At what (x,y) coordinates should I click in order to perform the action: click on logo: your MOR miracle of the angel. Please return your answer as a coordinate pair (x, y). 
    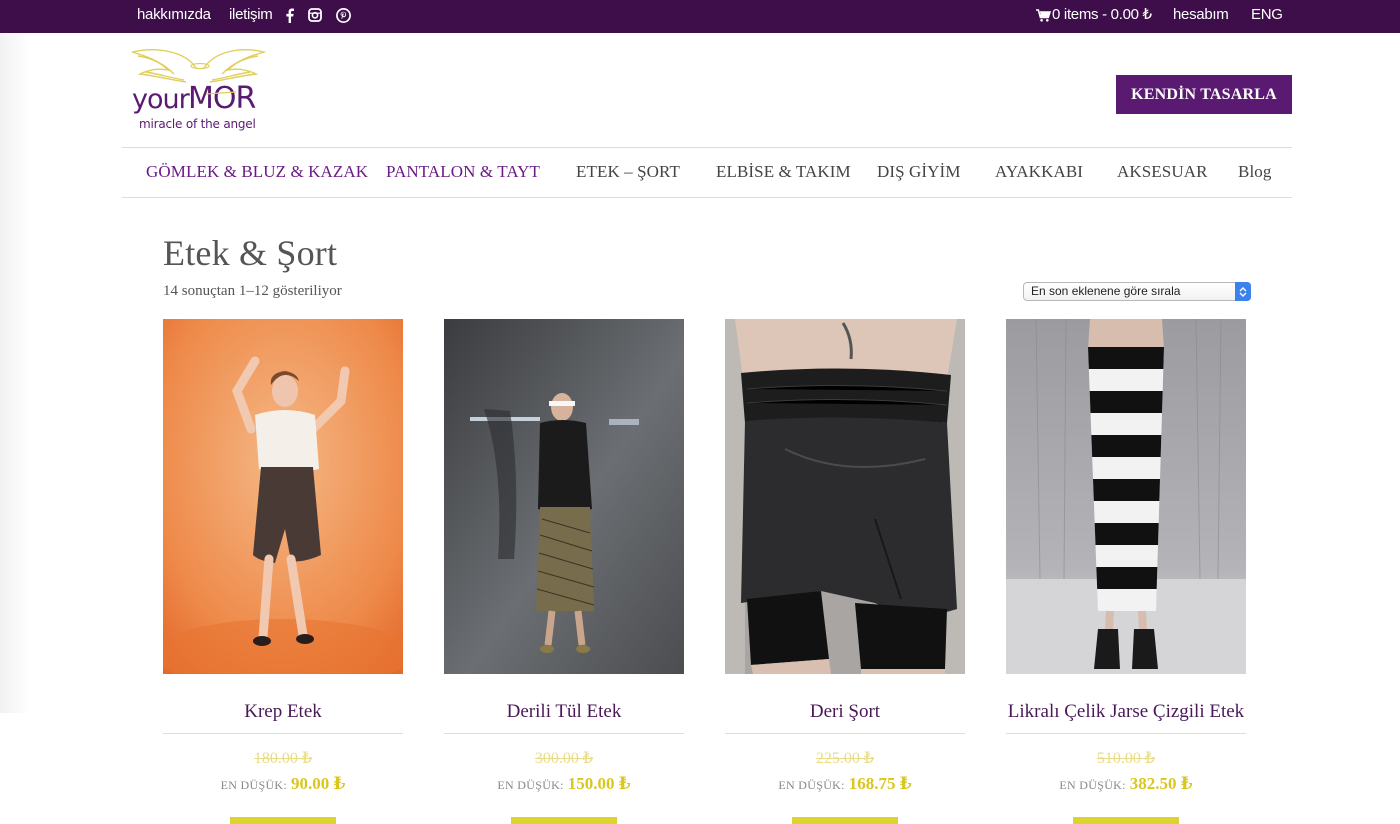
    Looking at the image, I should click on (198, 88).